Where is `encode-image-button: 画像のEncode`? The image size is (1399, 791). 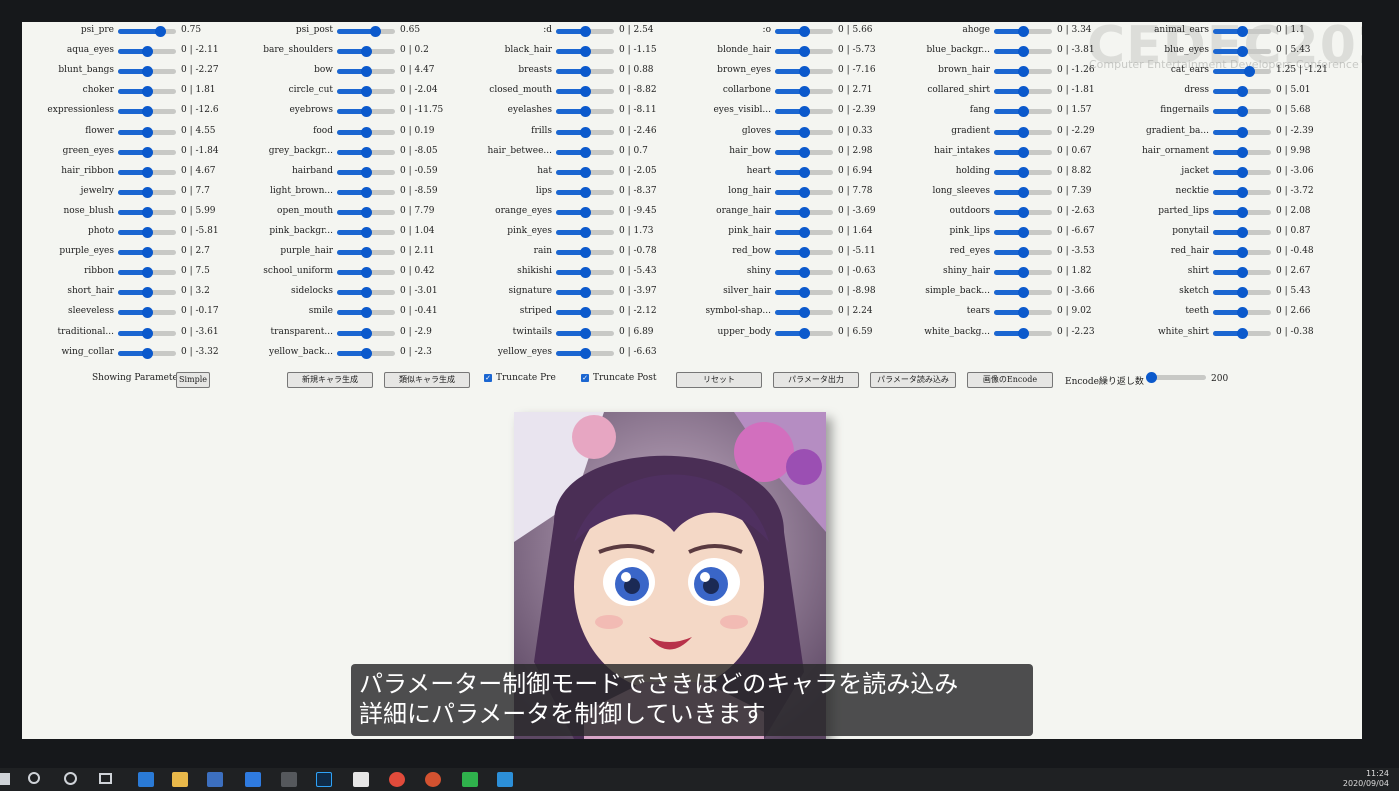 encode-image-button: 画像のEncode is located at coordinates (1010, 380).